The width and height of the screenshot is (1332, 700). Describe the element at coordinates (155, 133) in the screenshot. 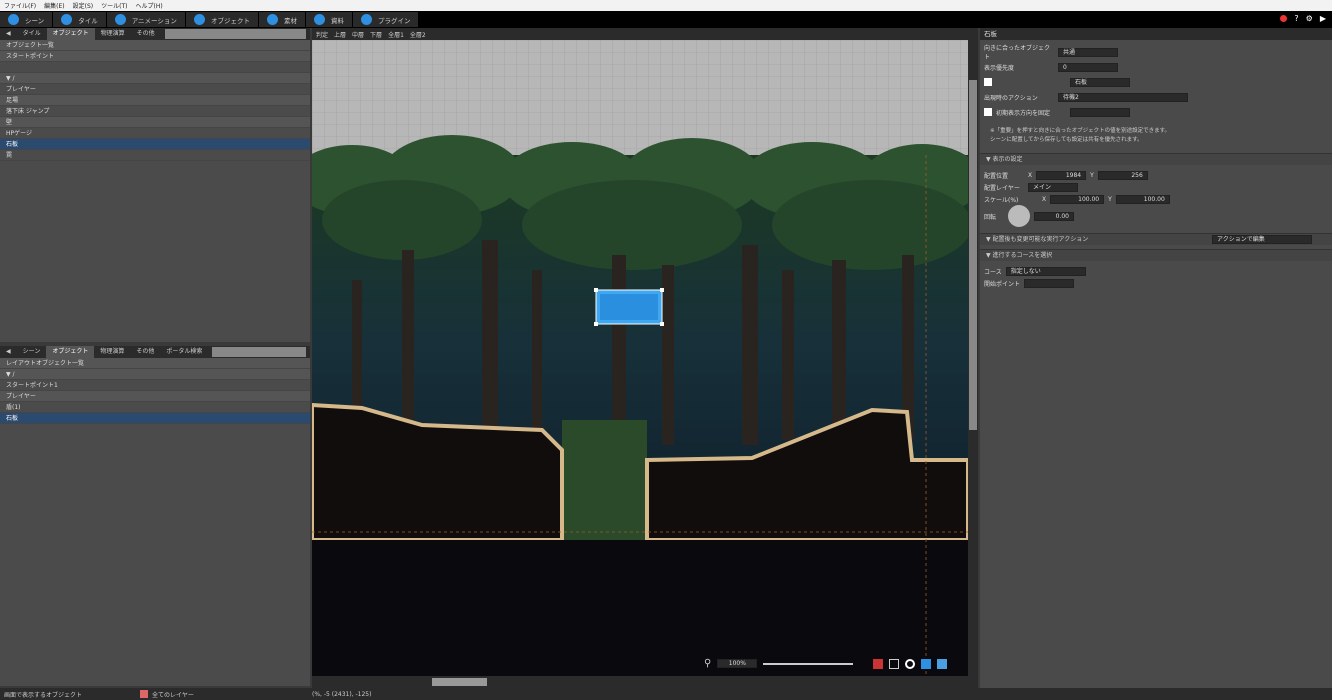

I see `tree-item: HPゲージ` at that location.